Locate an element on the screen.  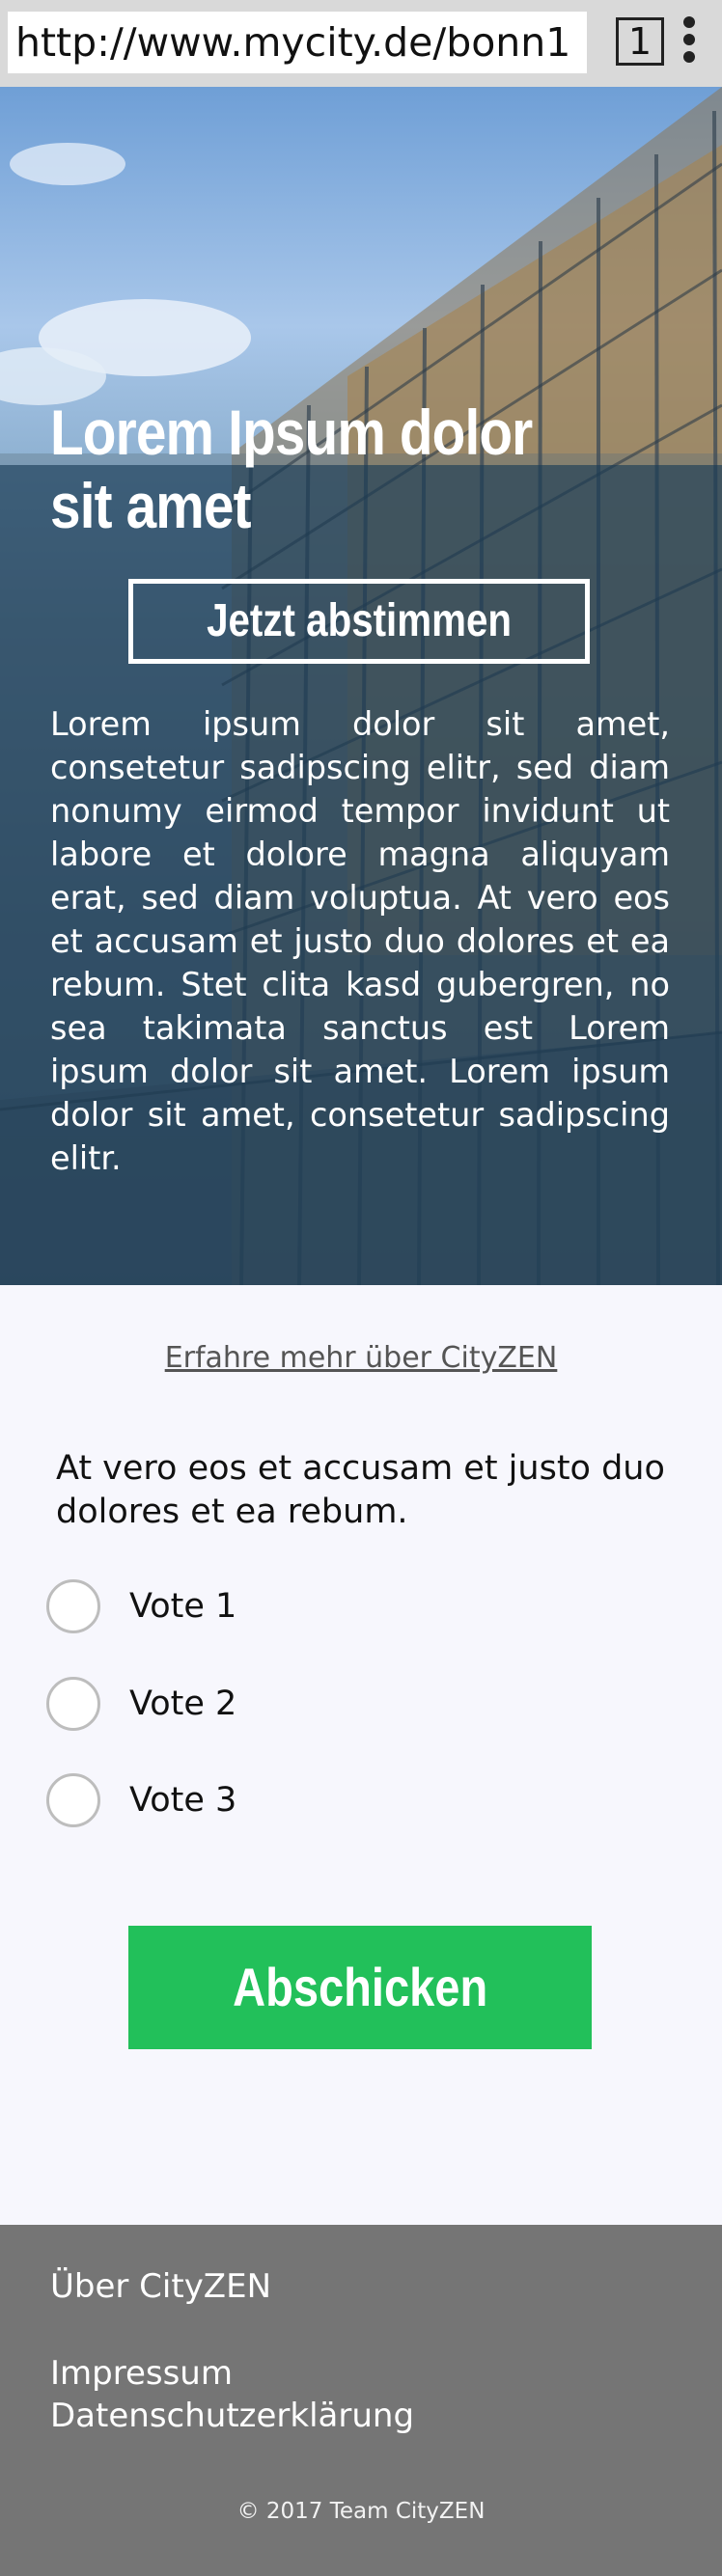
copyright-text: © 2017 Team CityZEN is located at coordinates (361, 2512).